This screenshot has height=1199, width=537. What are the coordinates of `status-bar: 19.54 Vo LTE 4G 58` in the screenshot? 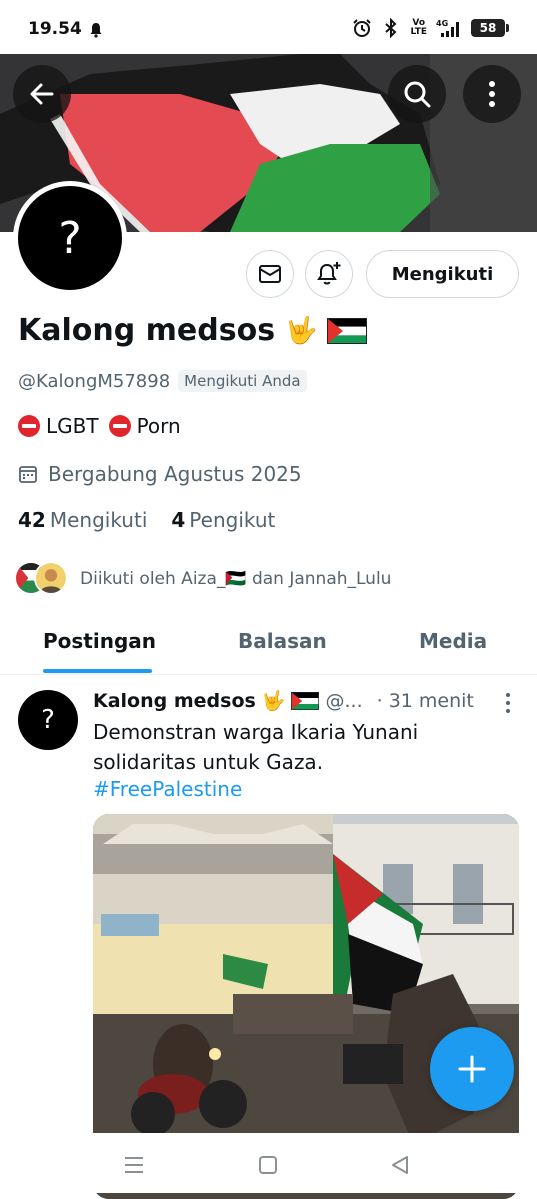 It's located at (268, 27).